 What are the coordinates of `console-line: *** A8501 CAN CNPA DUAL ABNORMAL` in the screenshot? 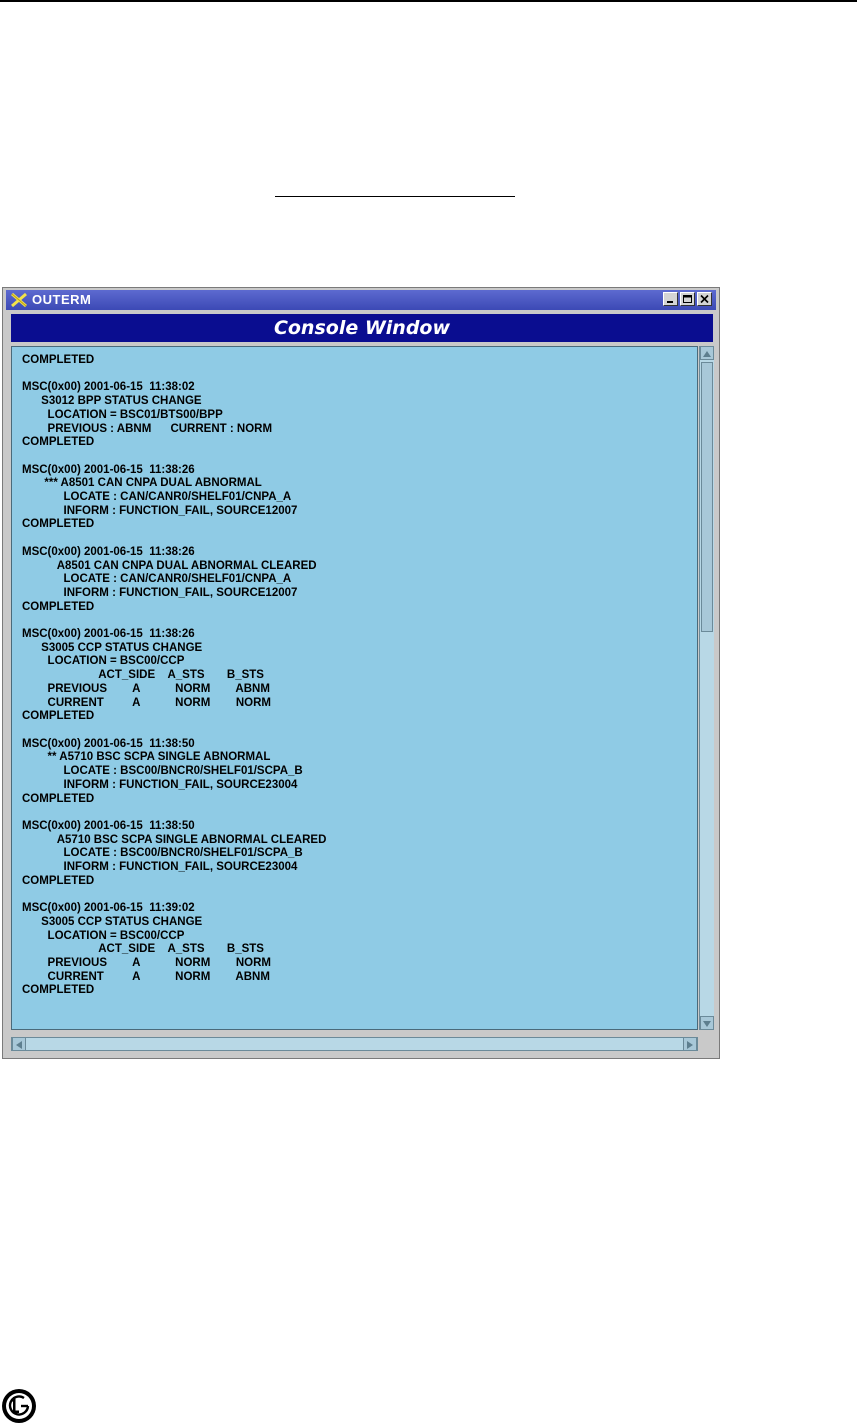 It's located at (142, 483).